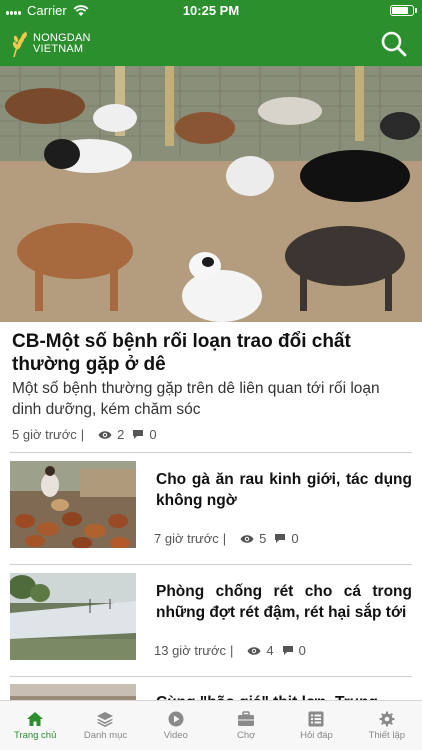 The image size is (422, 750). What do you see at coordinates (105, 735) in the screenshot?
I see `tab-label: Danh mục` at bounding box center [105, 735].